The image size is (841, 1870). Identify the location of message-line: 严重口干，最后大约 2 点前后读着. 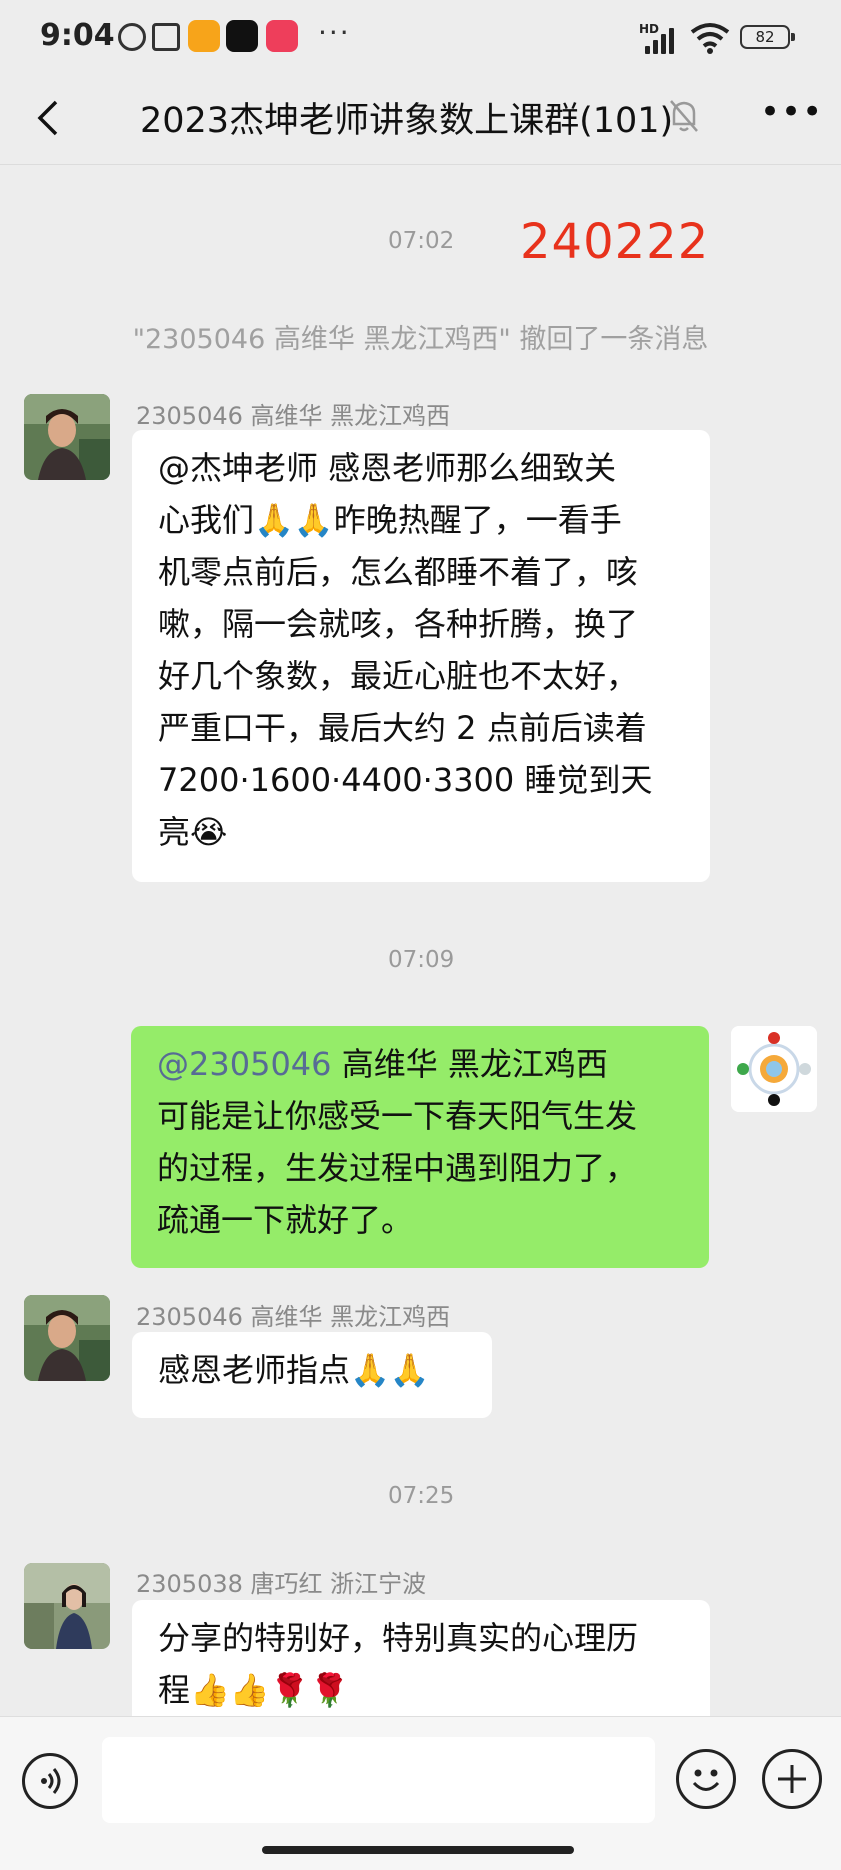
(402, 728).